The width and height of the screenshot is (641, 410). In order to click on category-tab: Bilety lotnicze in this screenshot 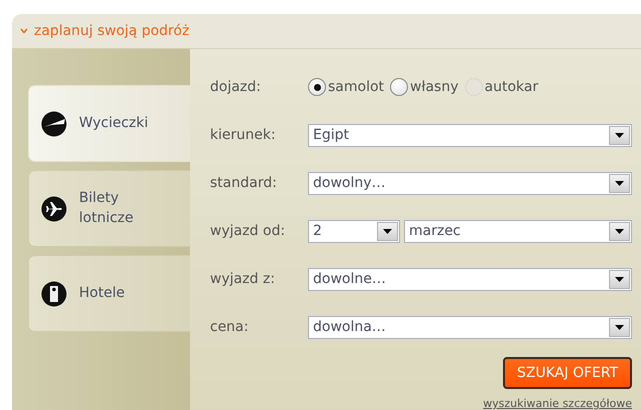, I will do `click(109, 208)`.